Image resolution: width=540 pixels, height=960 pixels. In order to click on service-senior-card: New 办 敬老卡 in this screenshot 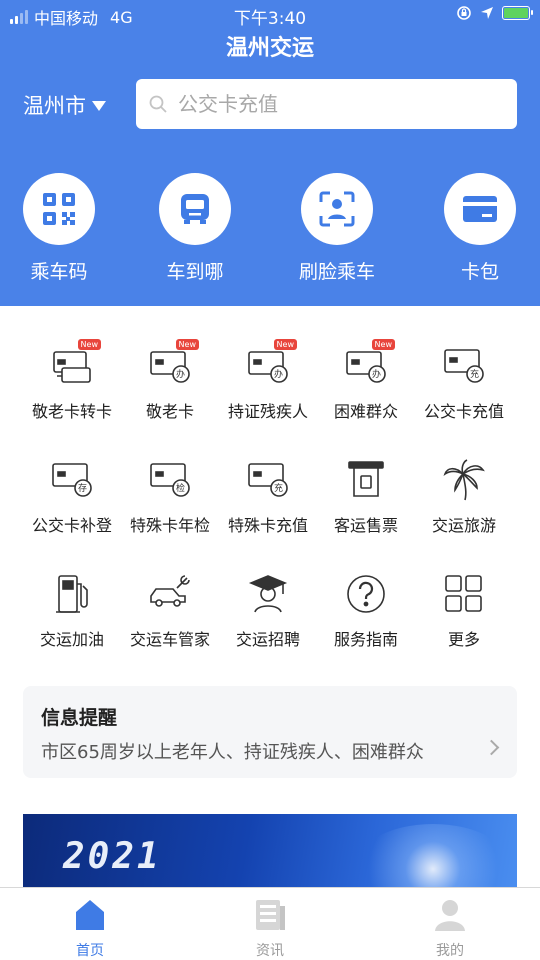, I will do `click(170, 380)`.